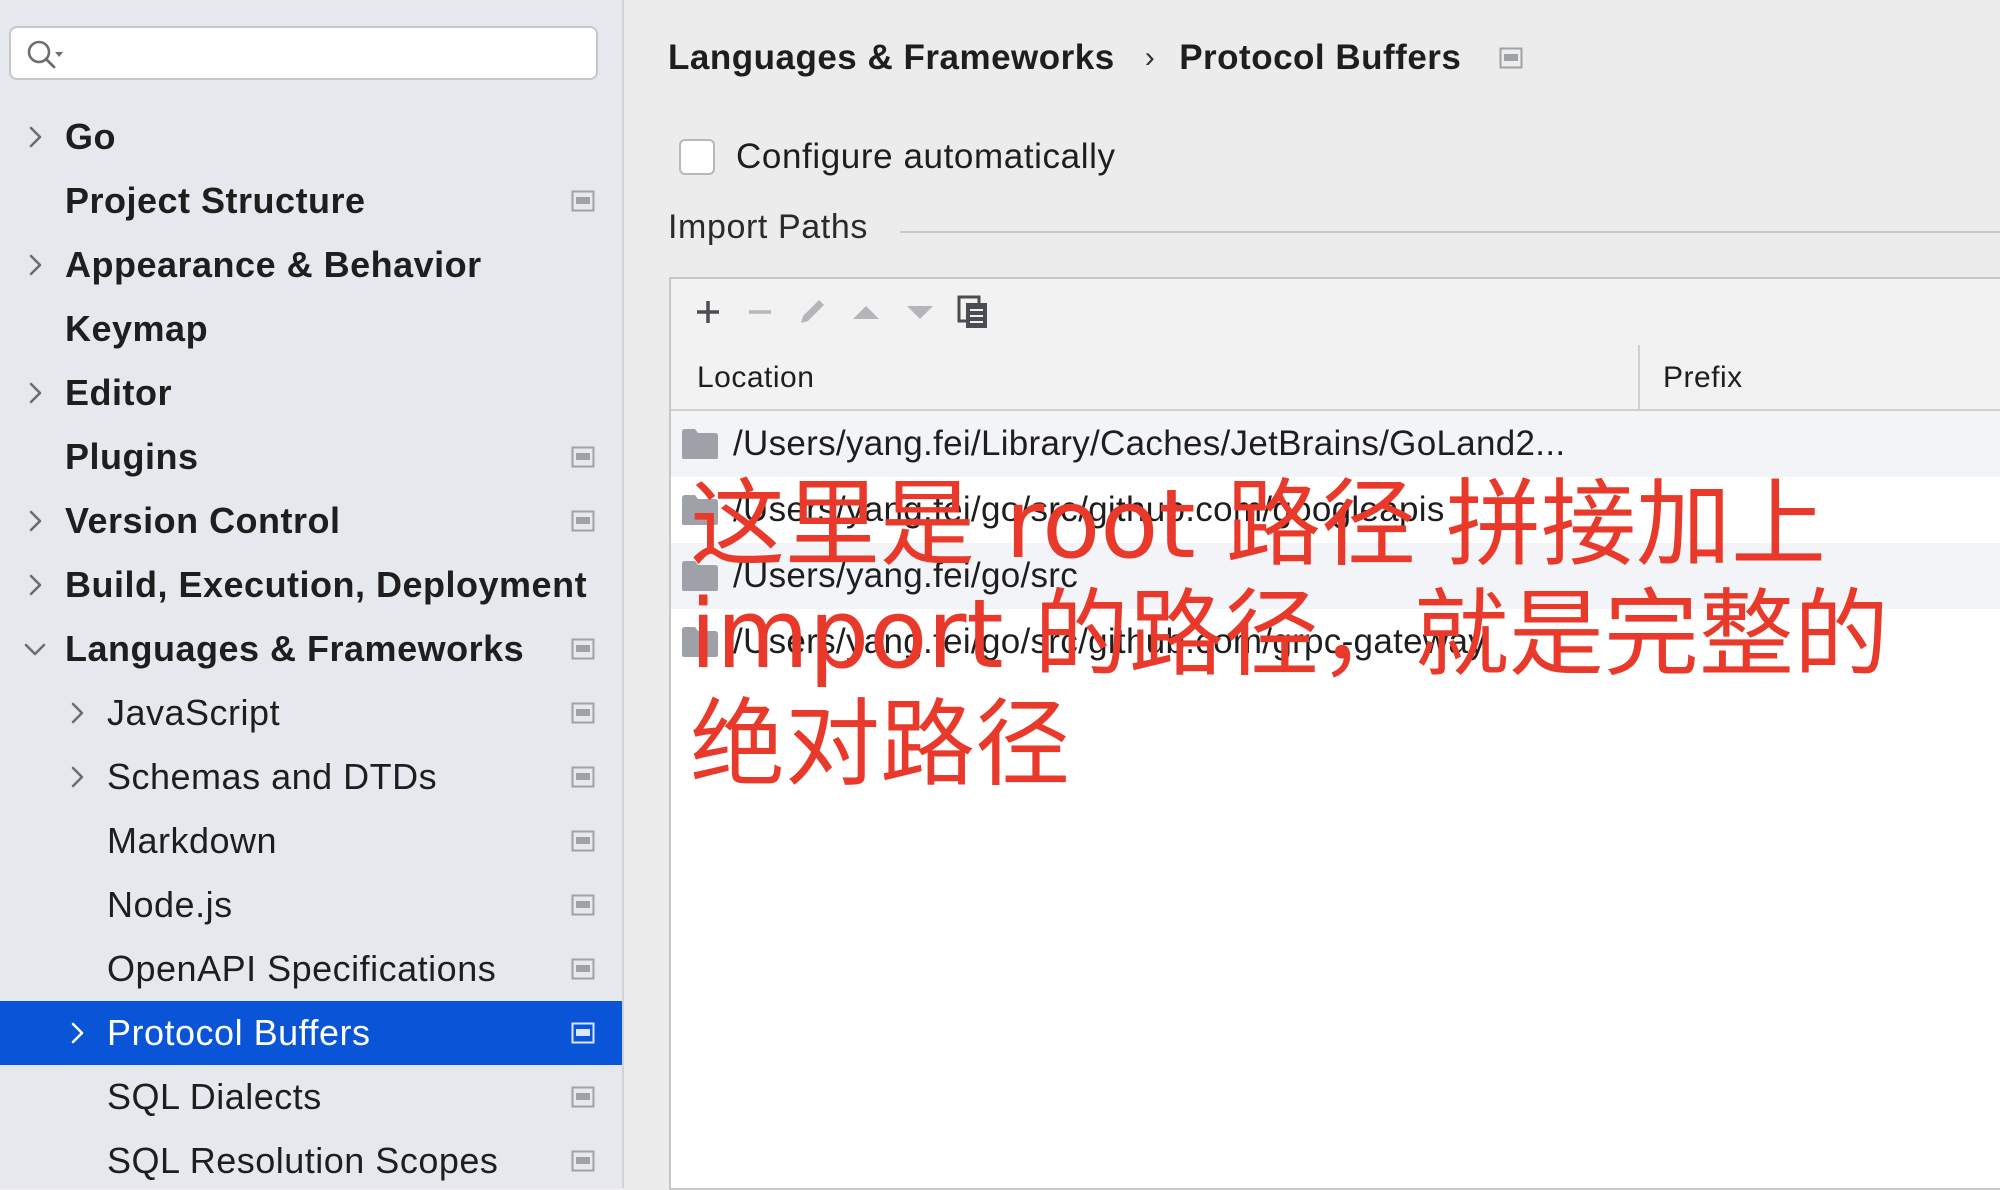  What do you see at coordinates (1450, 232) in the screenshot?
I see `section-divider` at bounding box center [1450, 232].